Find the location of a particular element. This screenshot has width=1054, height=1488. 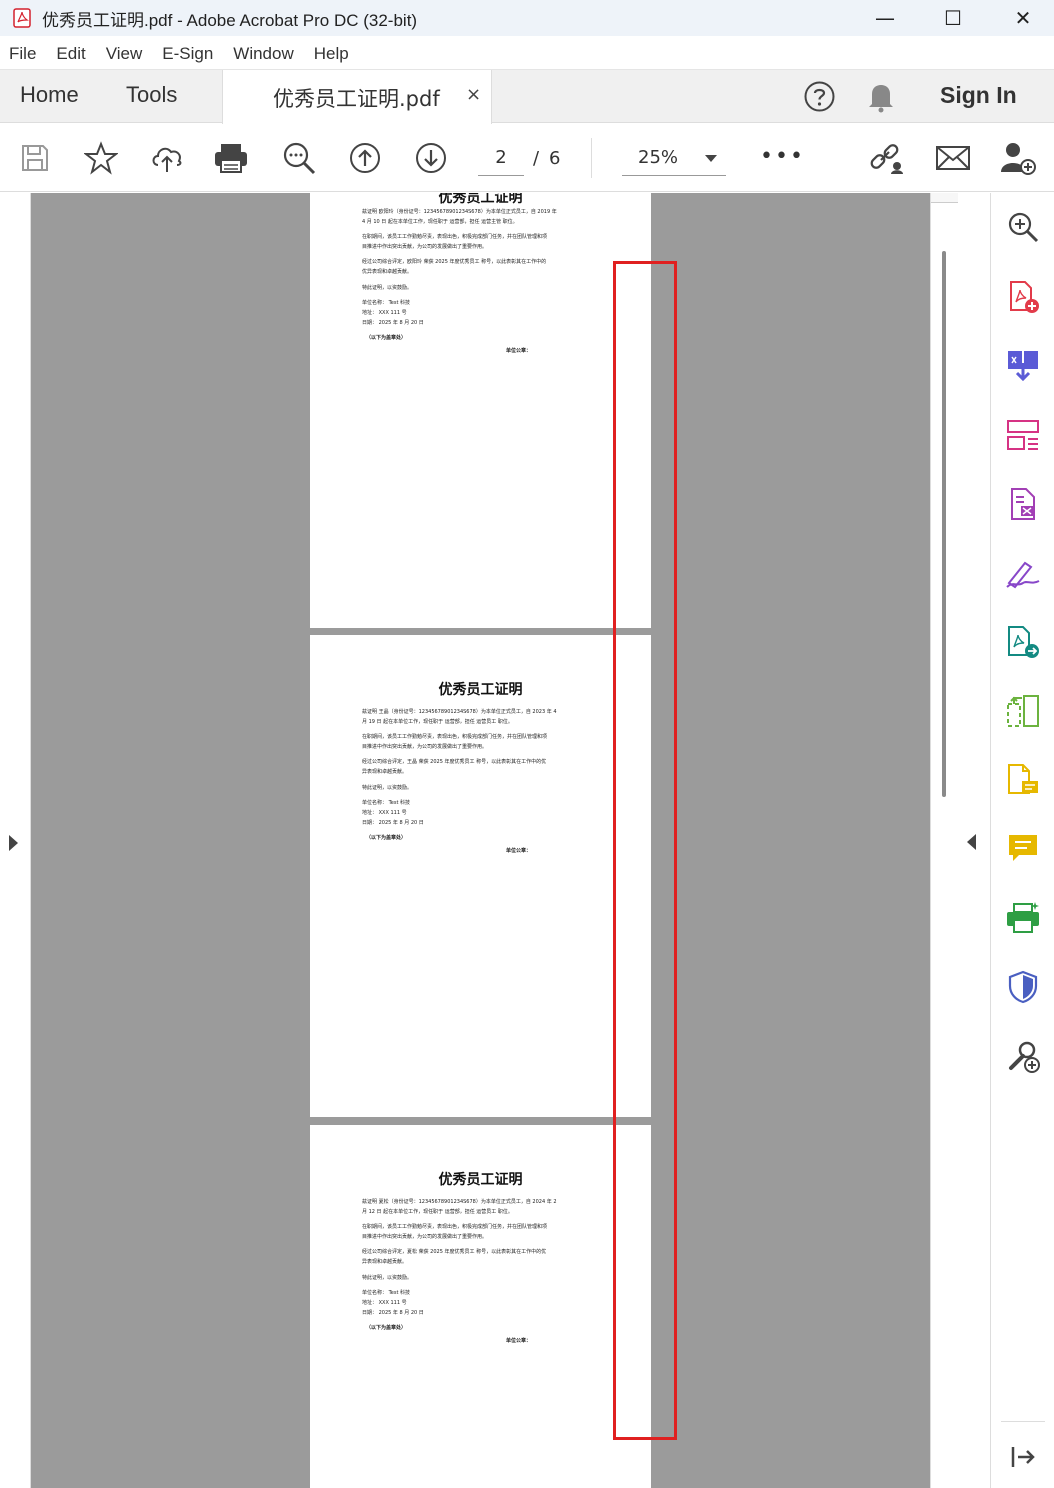

comment-icon is located at coordinates (1023, 849).